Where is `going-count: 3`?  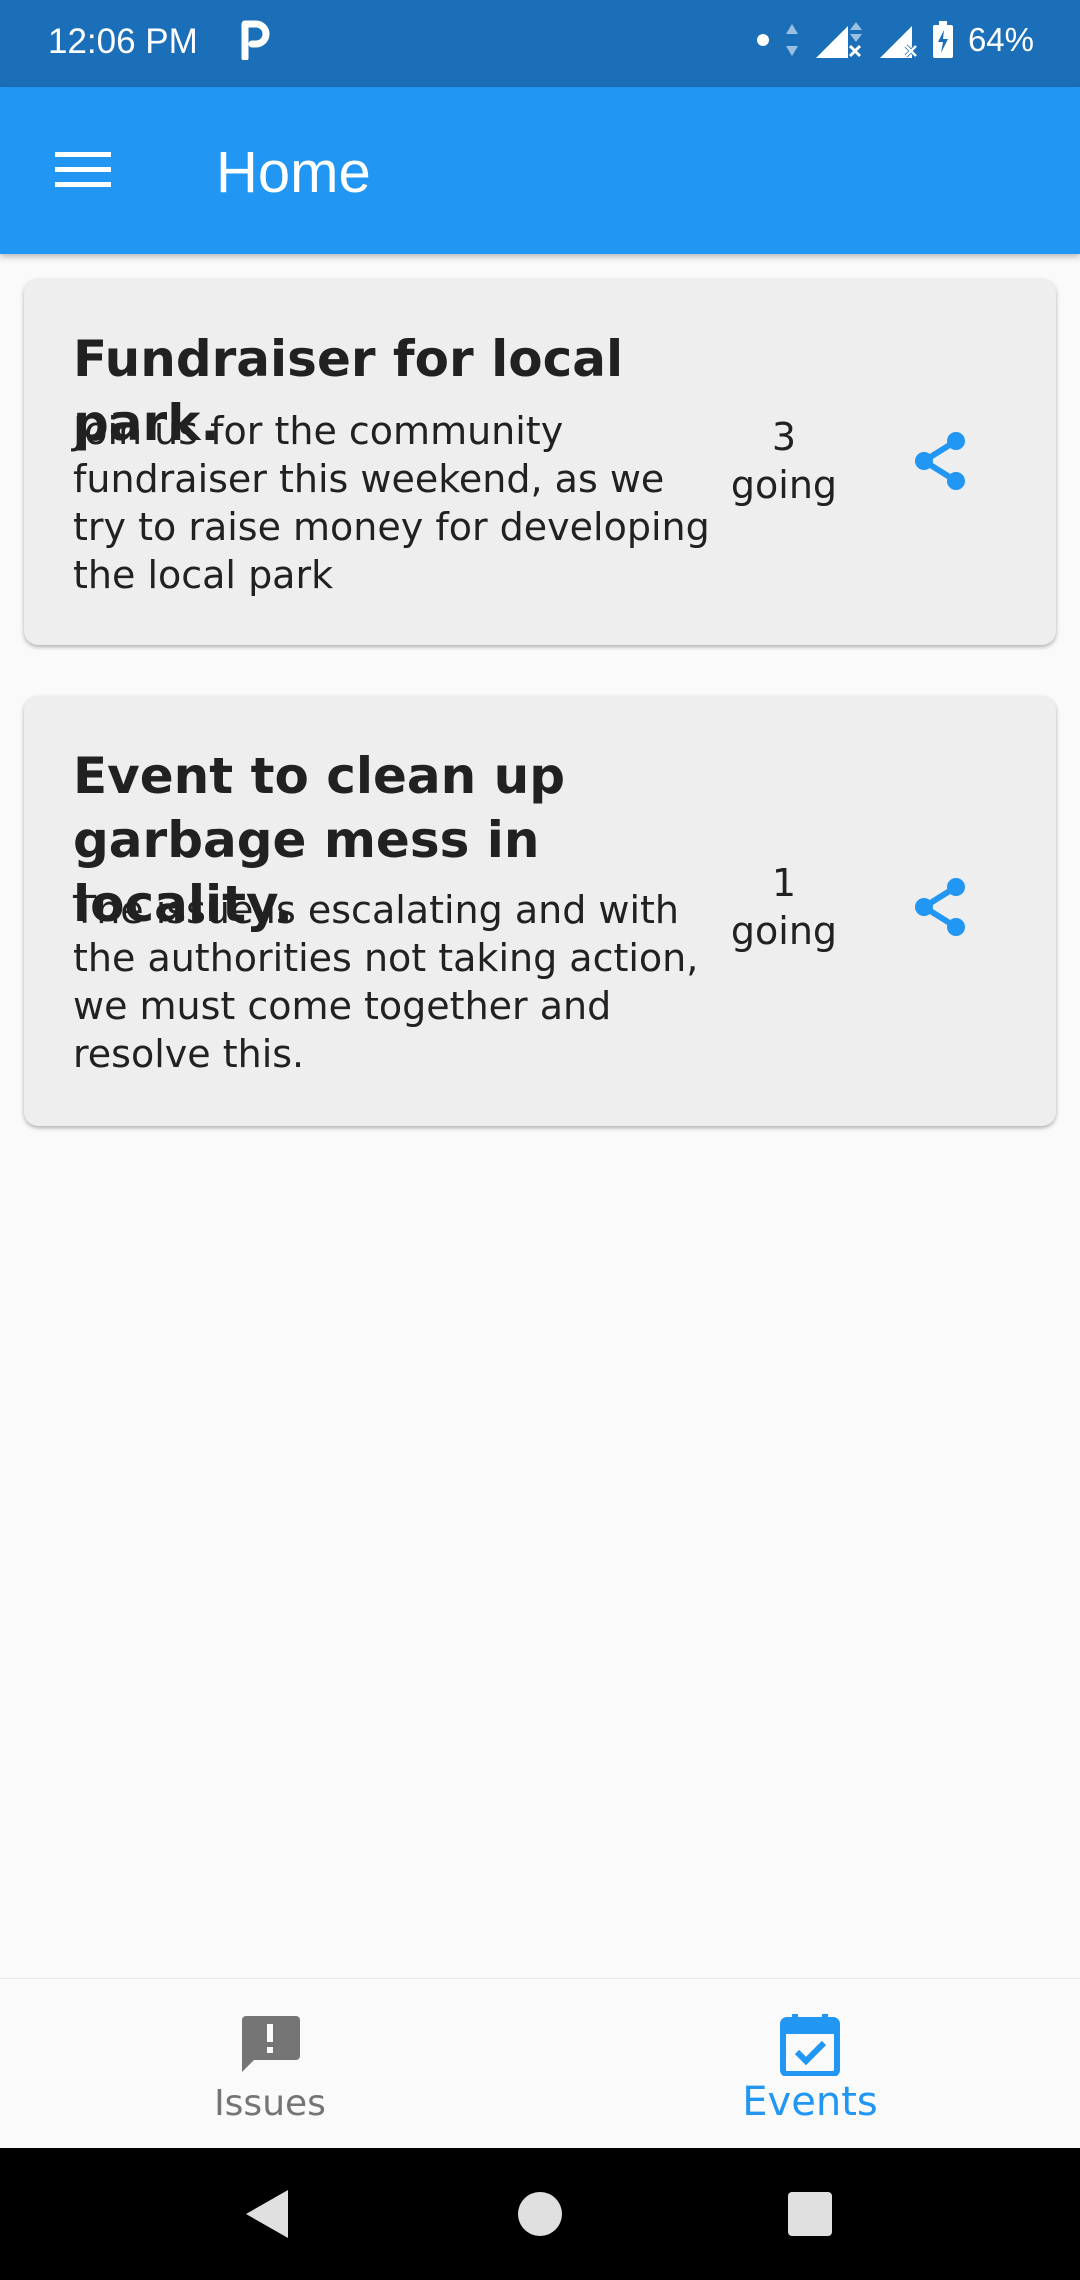
going-count: 3 is located at coordinates (784, 437).